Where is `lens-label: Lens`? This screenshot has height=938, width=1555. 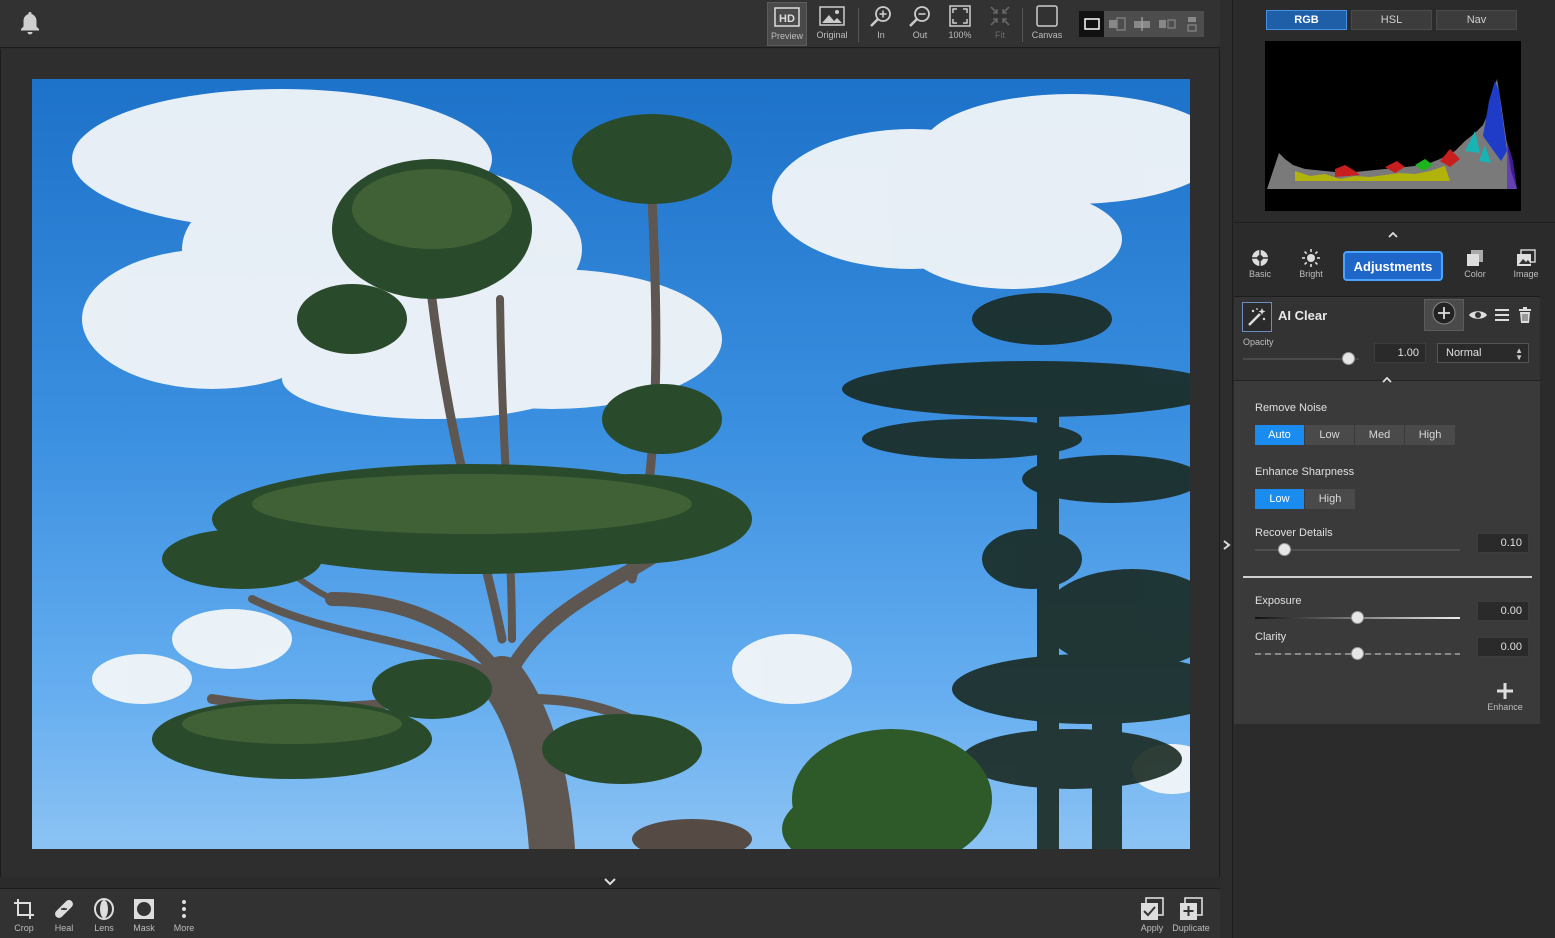 lens-label: Lens is located at coordinates (104, 928).